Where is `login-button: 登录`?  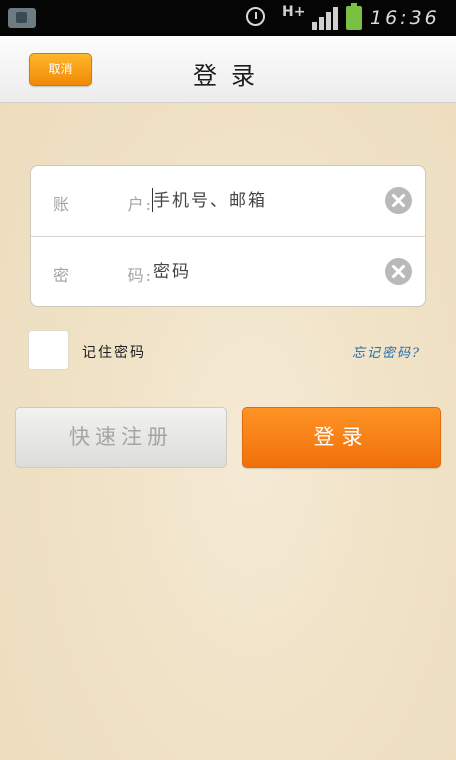
login-button: 登录 is located at coordinates (341, 437).